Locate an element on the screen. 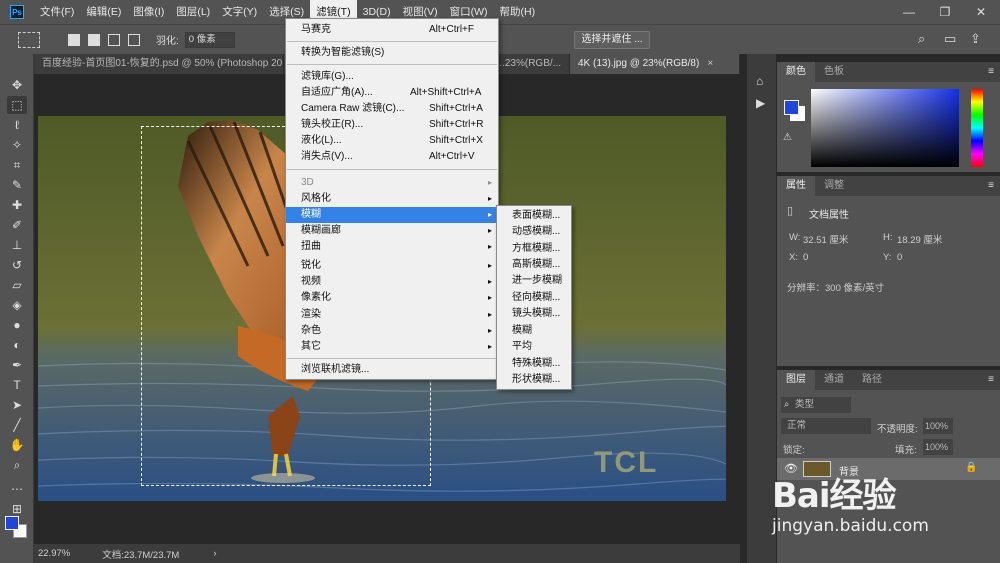 This screenshot has height=563, width=1000. menu-image: 图像(I) is located at coordinates (148, 12).